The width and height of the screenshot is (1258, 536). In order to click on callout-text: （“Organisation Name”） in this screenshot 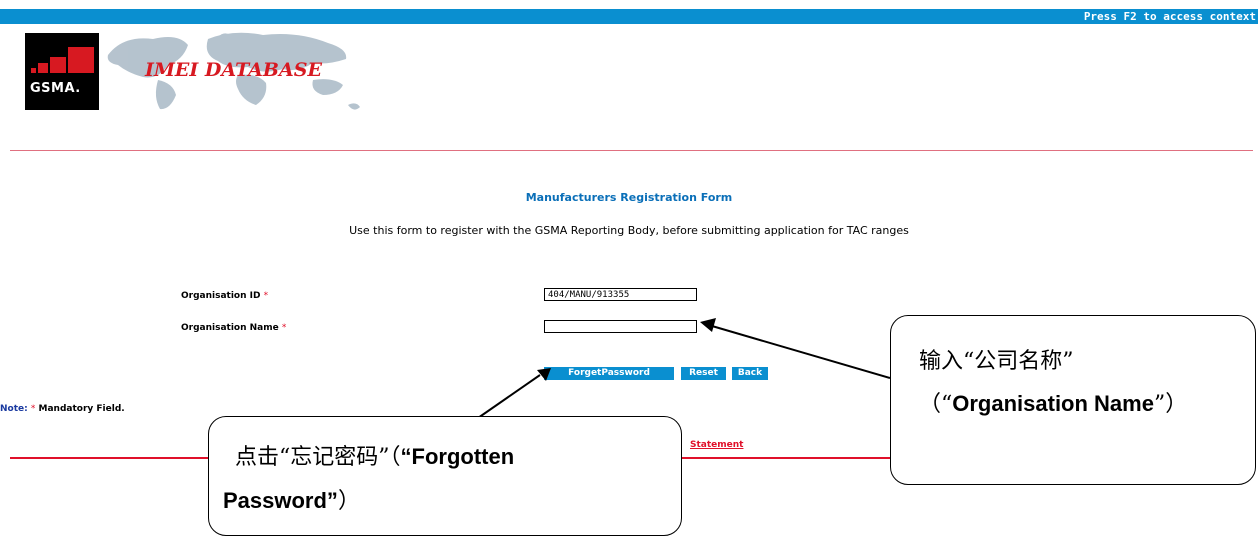, I will do `click(1053, 404)`.